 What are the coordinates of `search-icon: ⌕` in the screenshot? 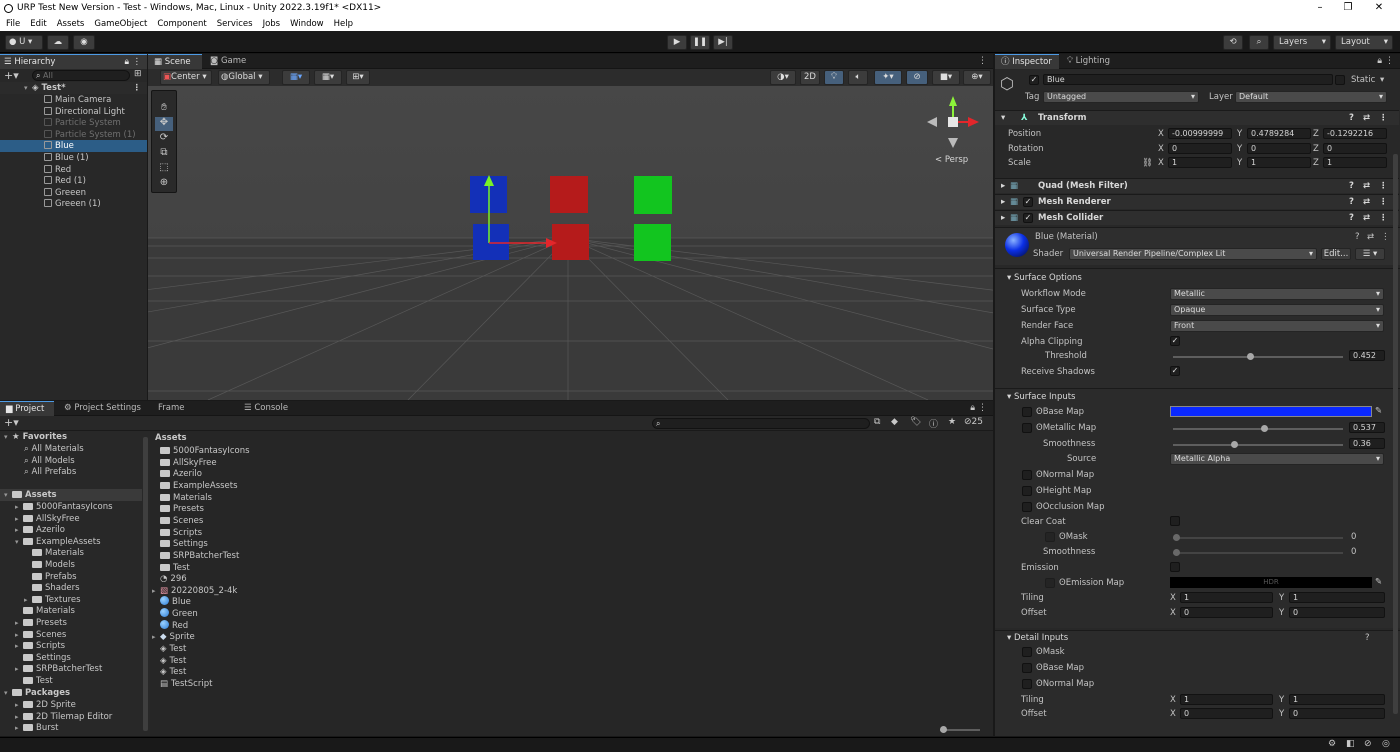 It's located at (1259, 42).